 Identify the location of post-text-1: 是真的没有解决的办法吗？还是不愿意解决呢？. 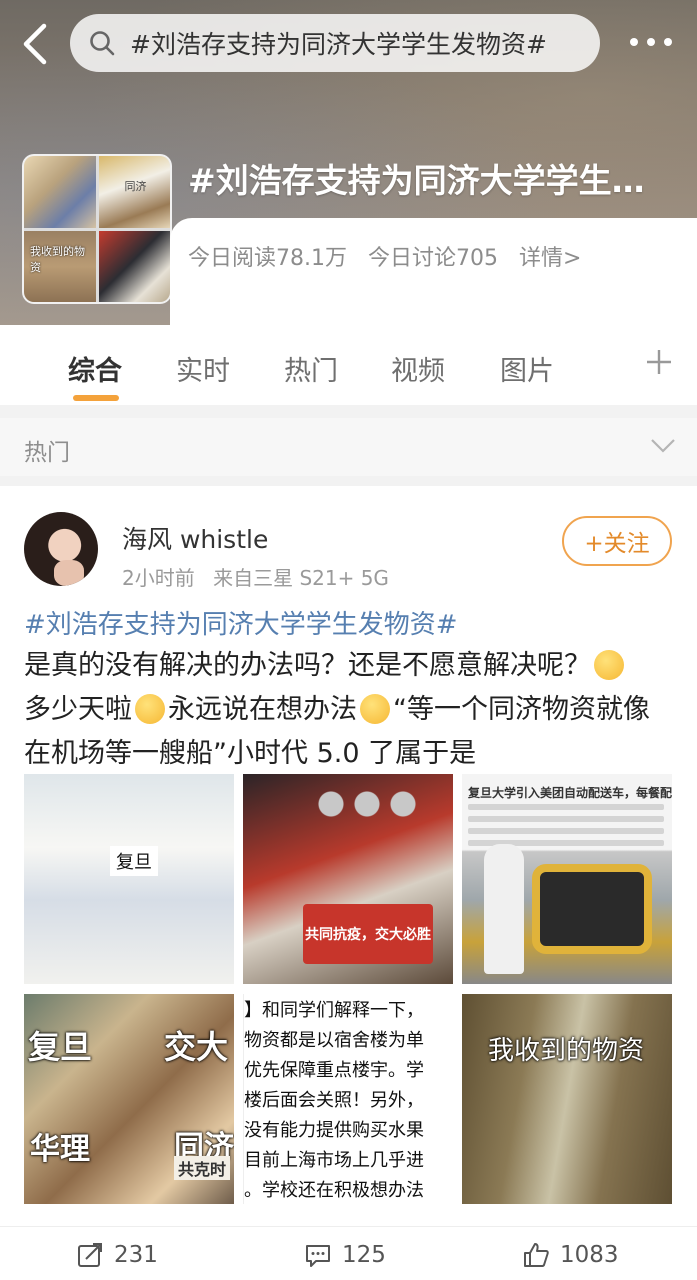
(307, 665).